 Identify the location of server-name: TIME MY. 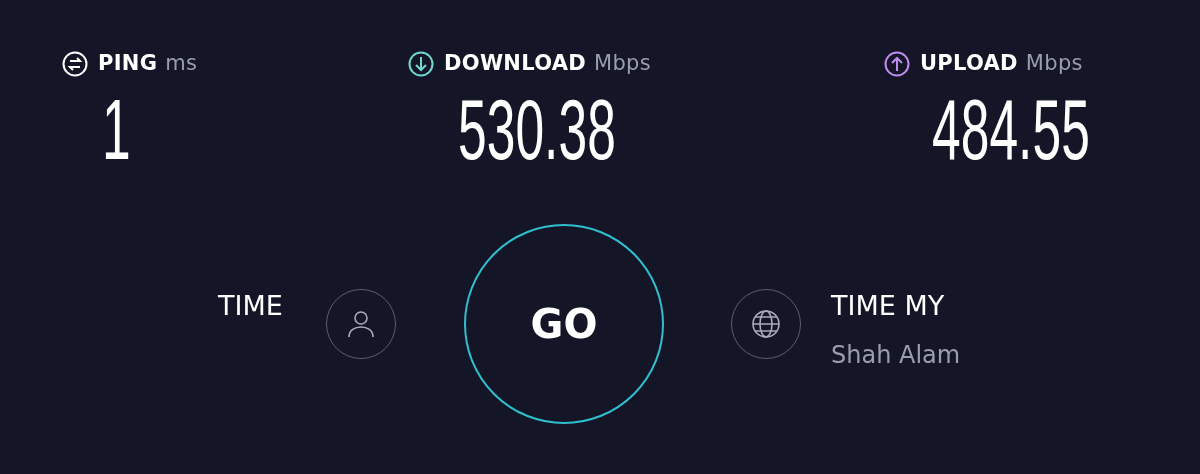
(888, 306).